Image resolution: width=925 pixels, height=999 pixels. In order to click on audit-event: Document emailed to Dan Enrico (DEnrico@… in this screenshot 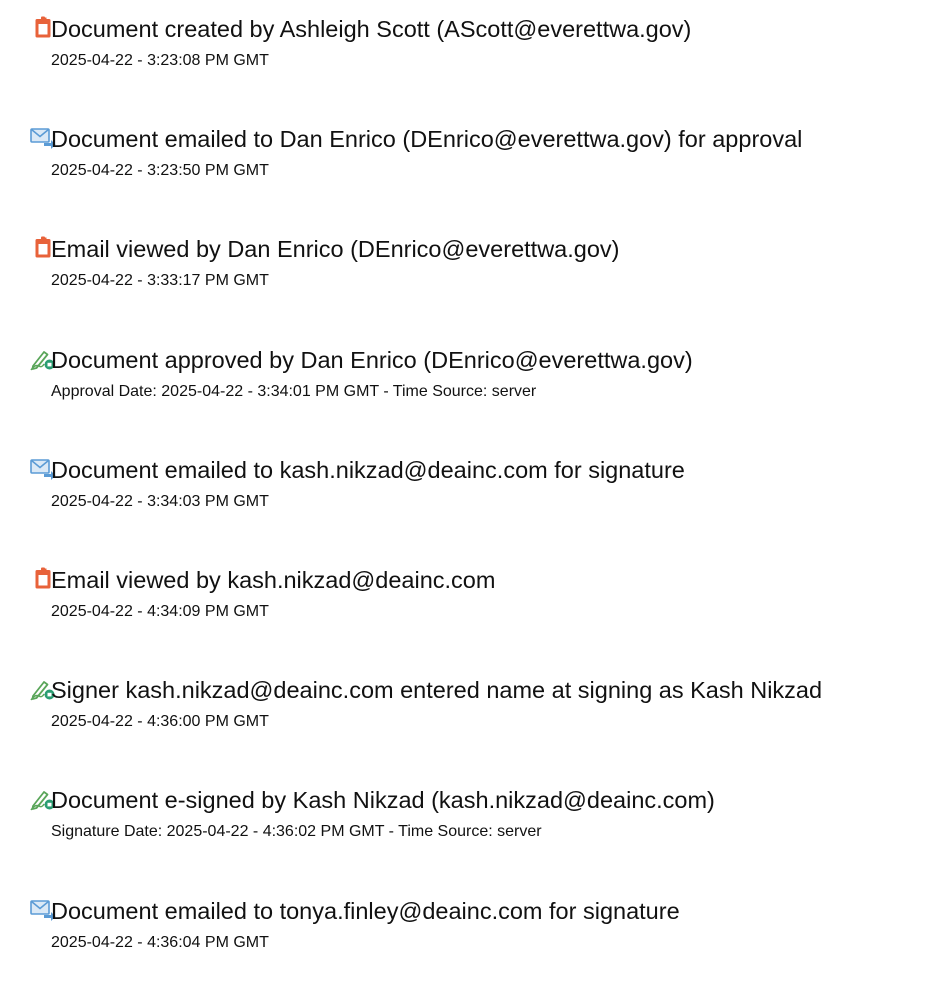, I will do `click(462, 171)`.